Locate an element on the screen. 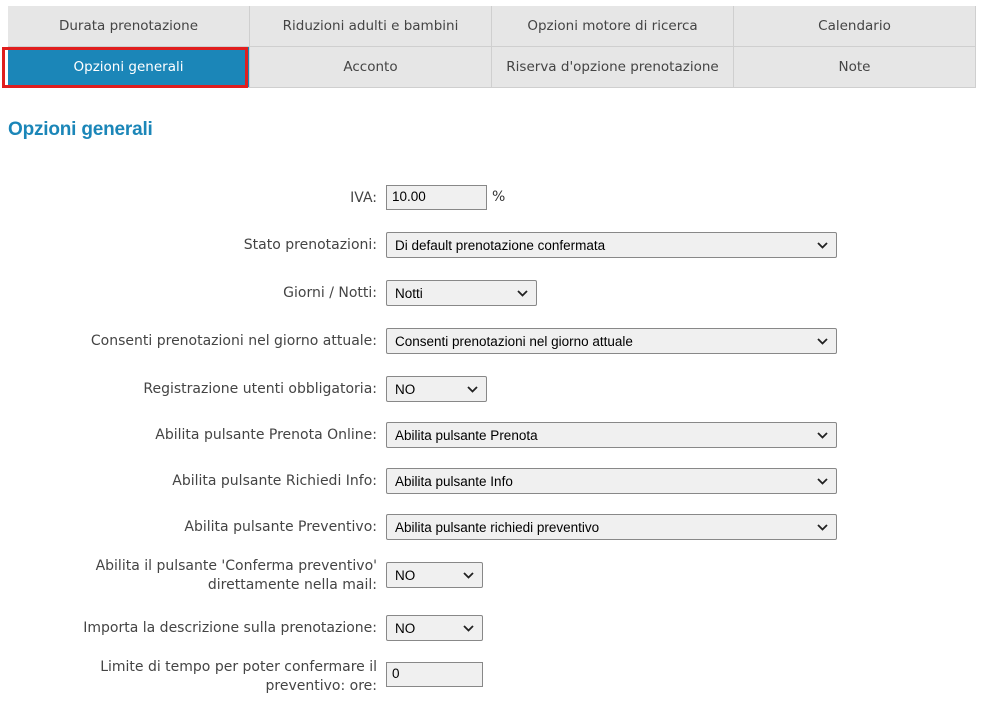  page-title: Opzioni generali is located at coordinates (80, 129).